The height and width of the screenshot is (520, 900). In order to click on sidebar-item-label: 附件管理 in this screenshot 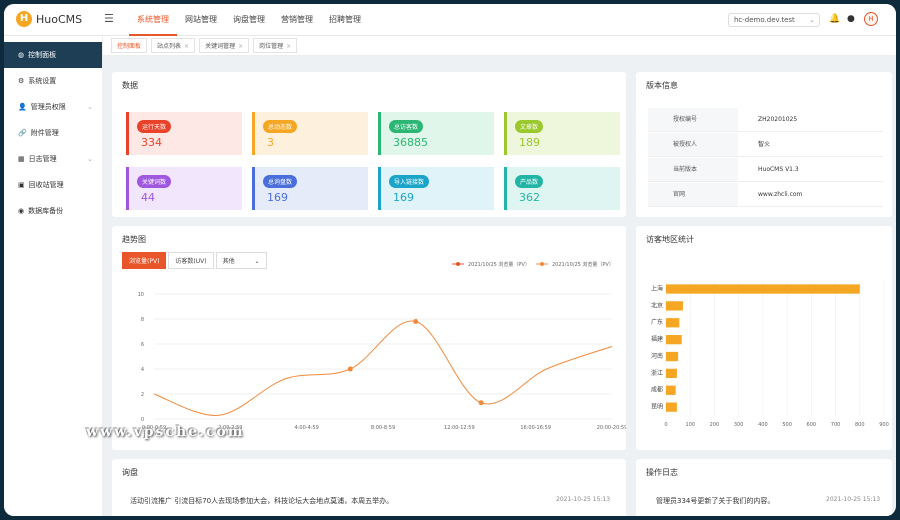, I will do `click(44, 133)`.